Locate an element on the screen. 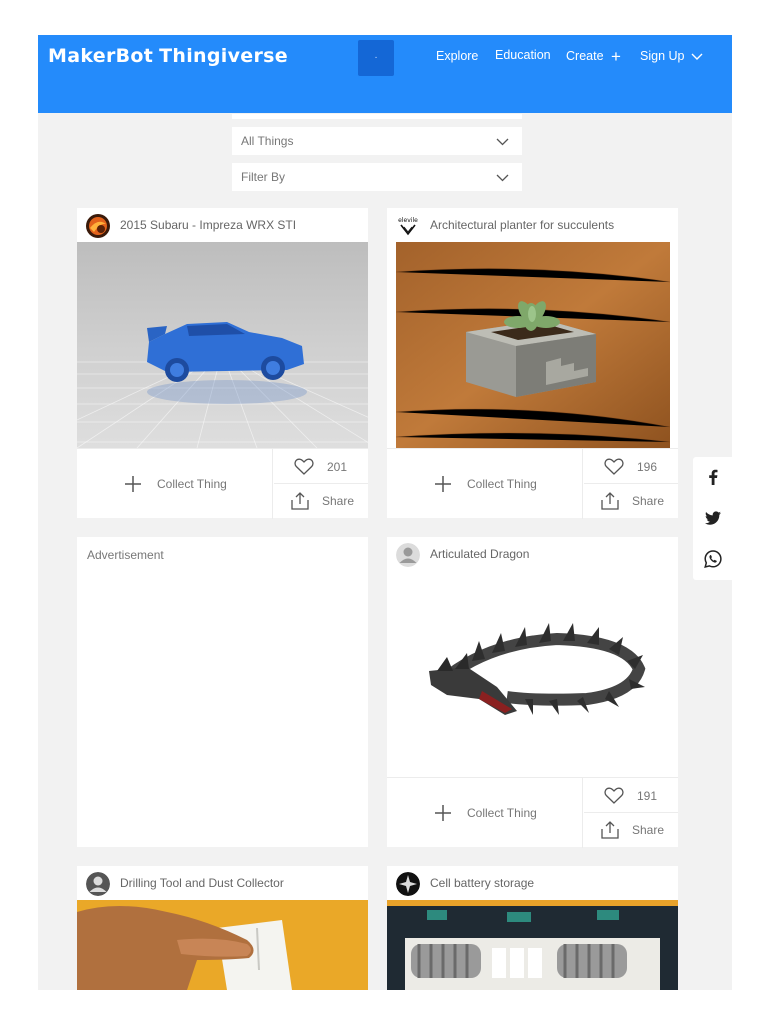 The image size is (768, 1024). filter-select: Filter By is located at coordinates (377, 177).